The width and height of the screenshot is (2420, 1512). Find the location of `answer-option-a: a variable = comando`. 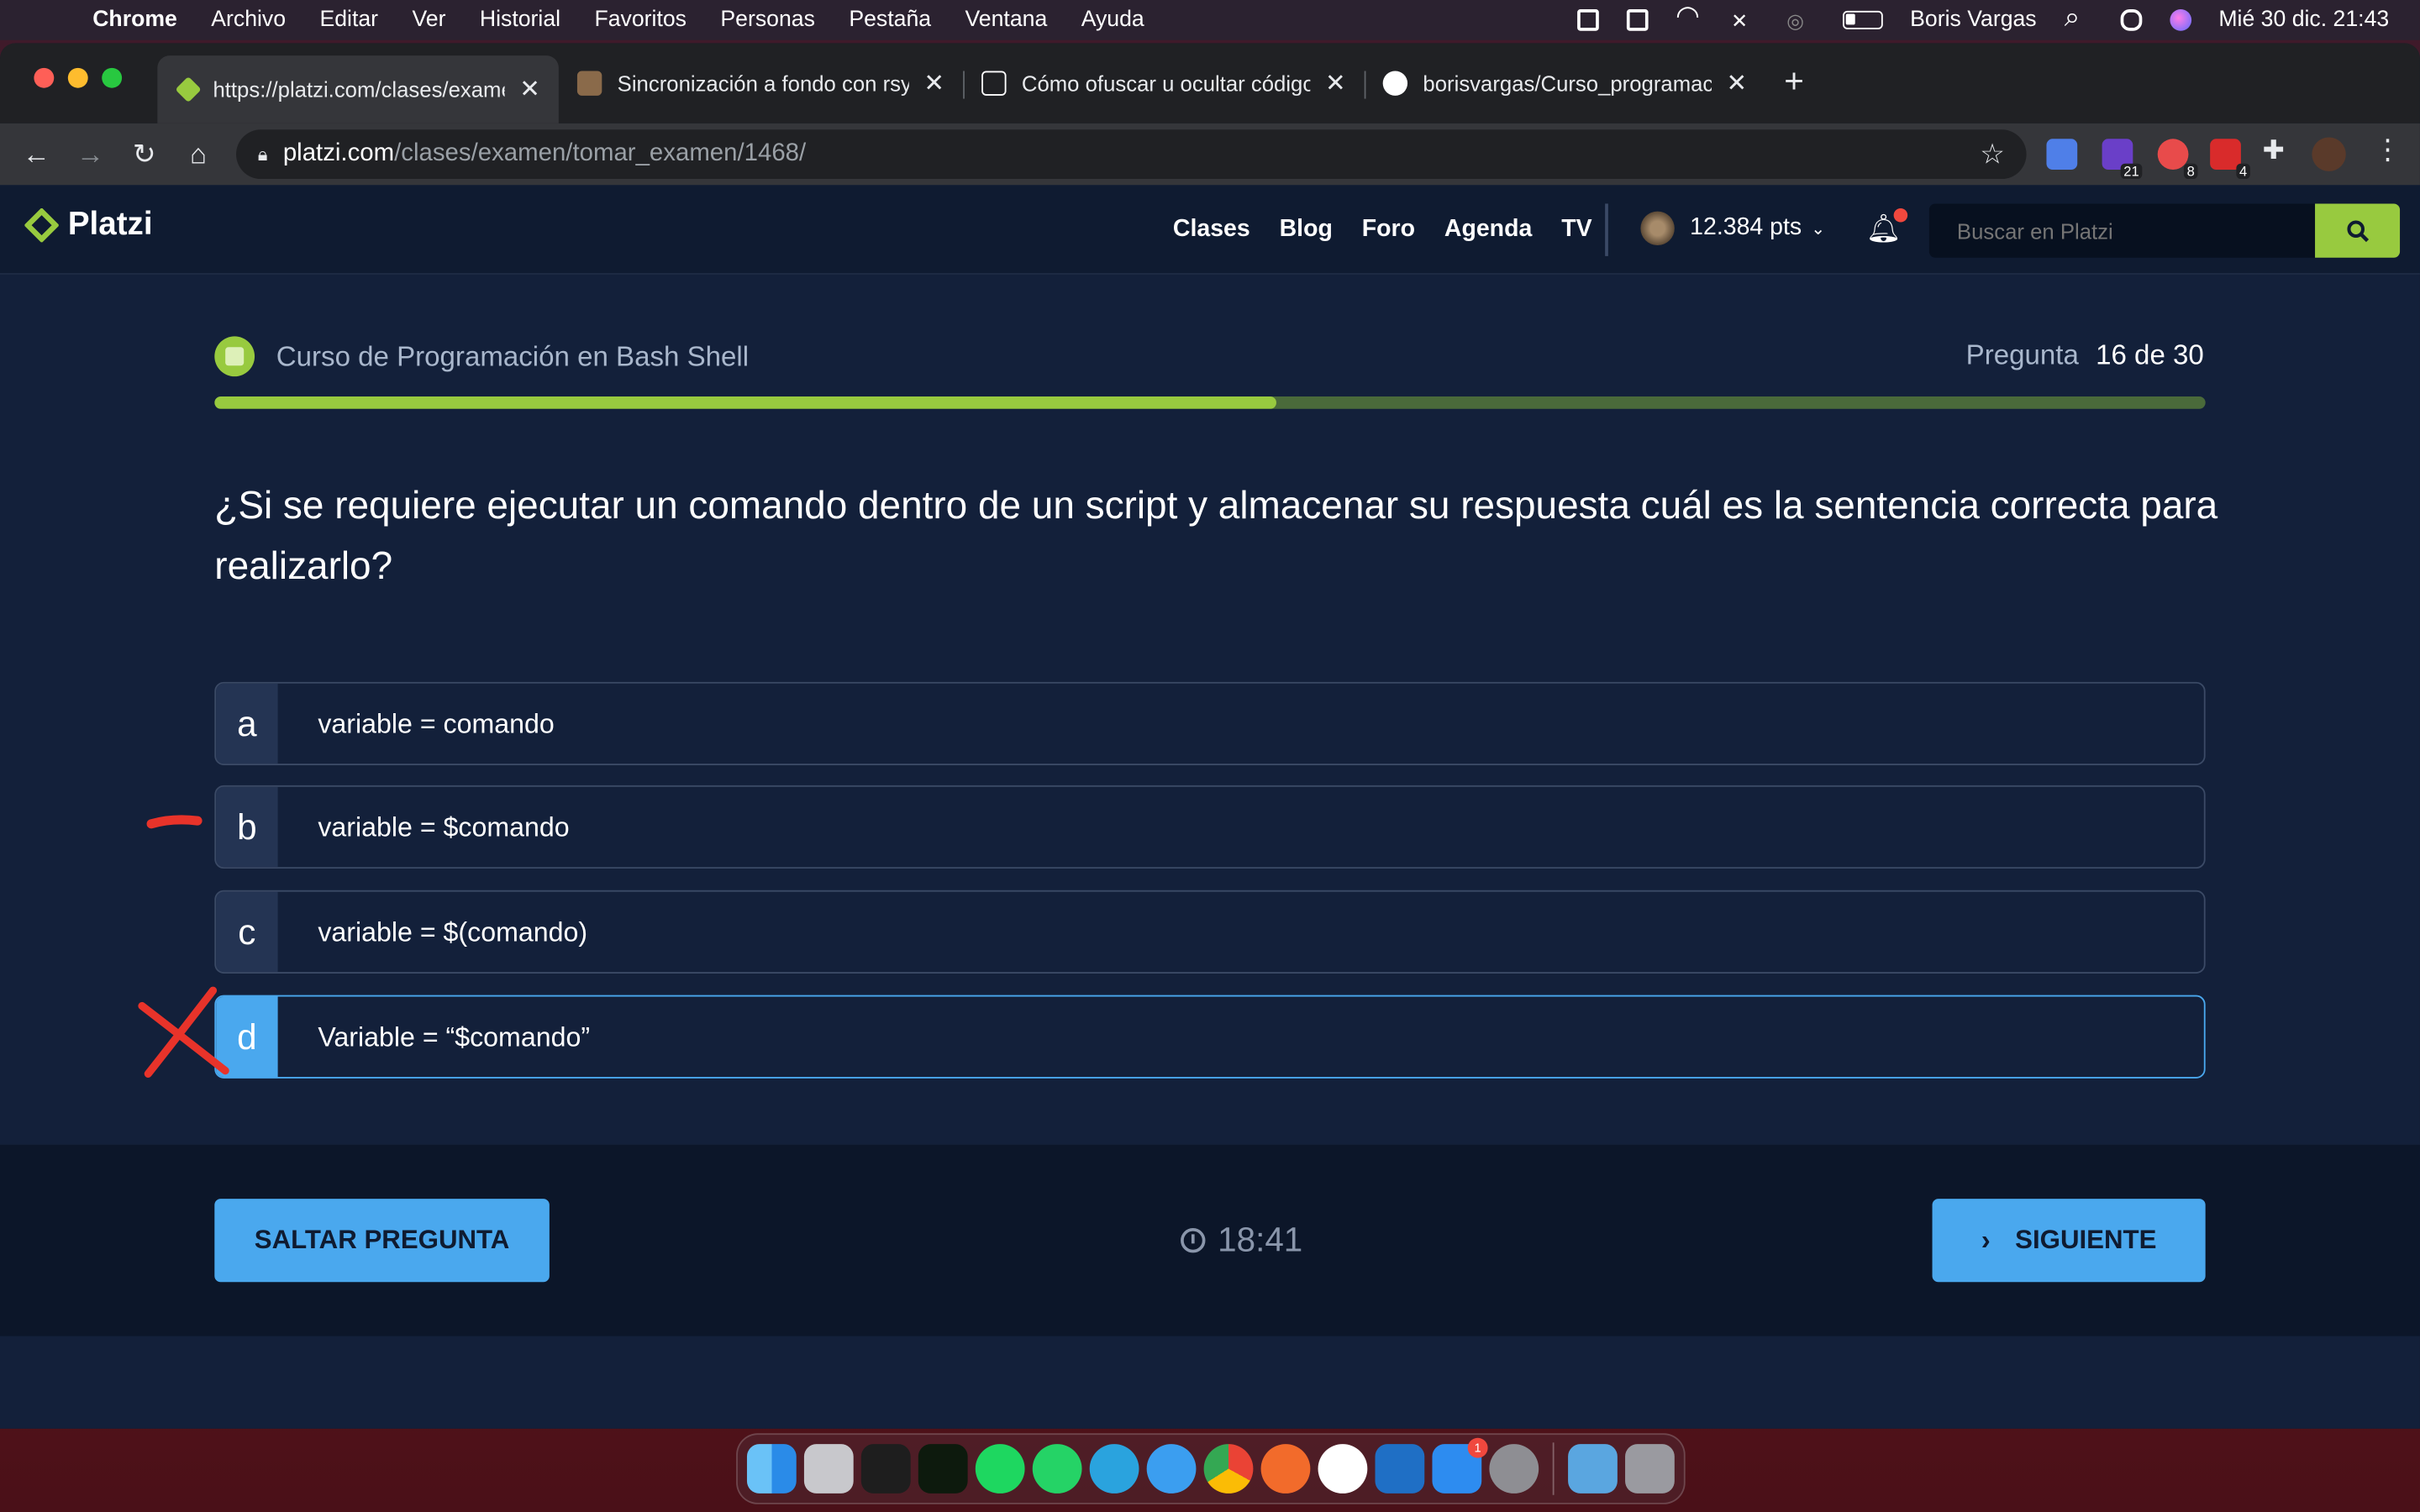

answer-option-a: a variable = comando is located at coordinates (1210, 723).